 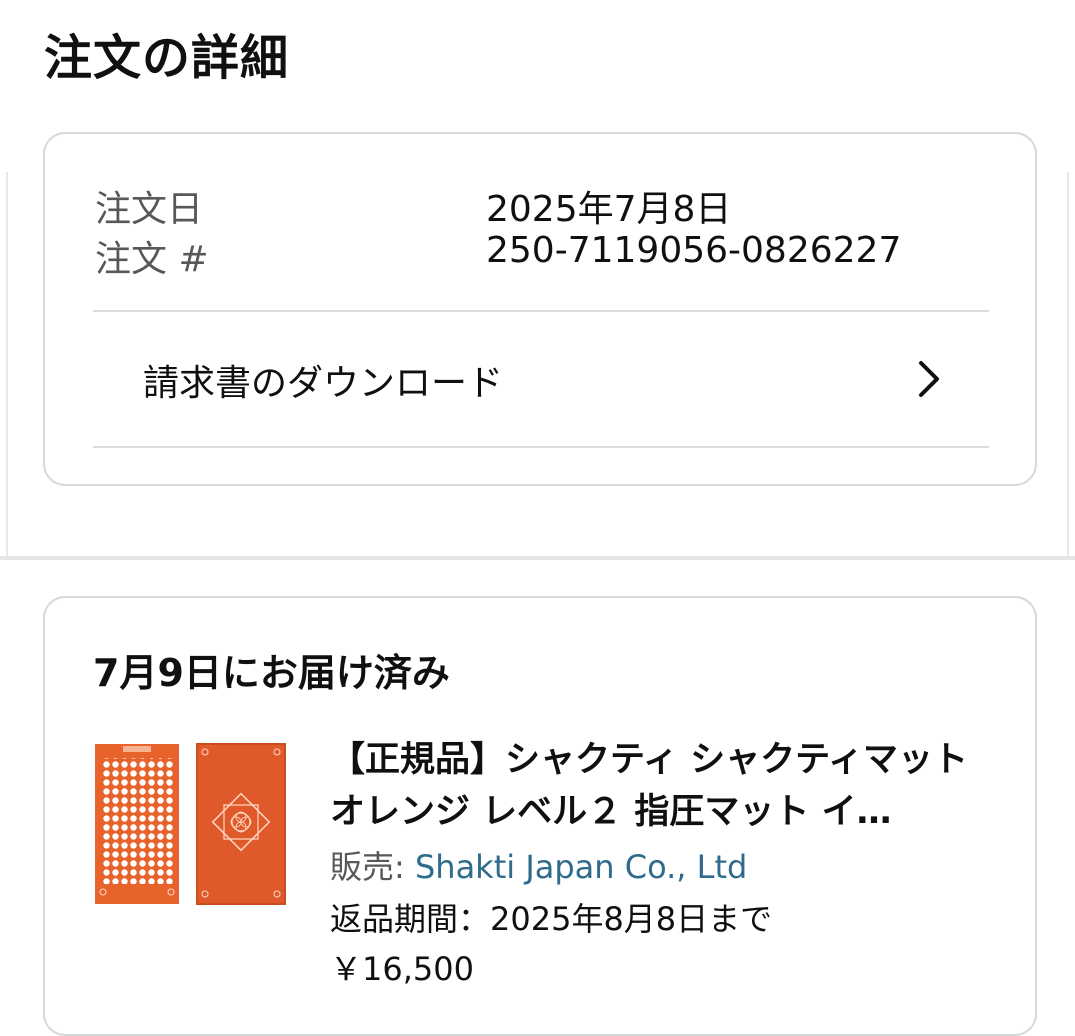 I want to click on chevron-right-icon, so click(x=929, y=379).